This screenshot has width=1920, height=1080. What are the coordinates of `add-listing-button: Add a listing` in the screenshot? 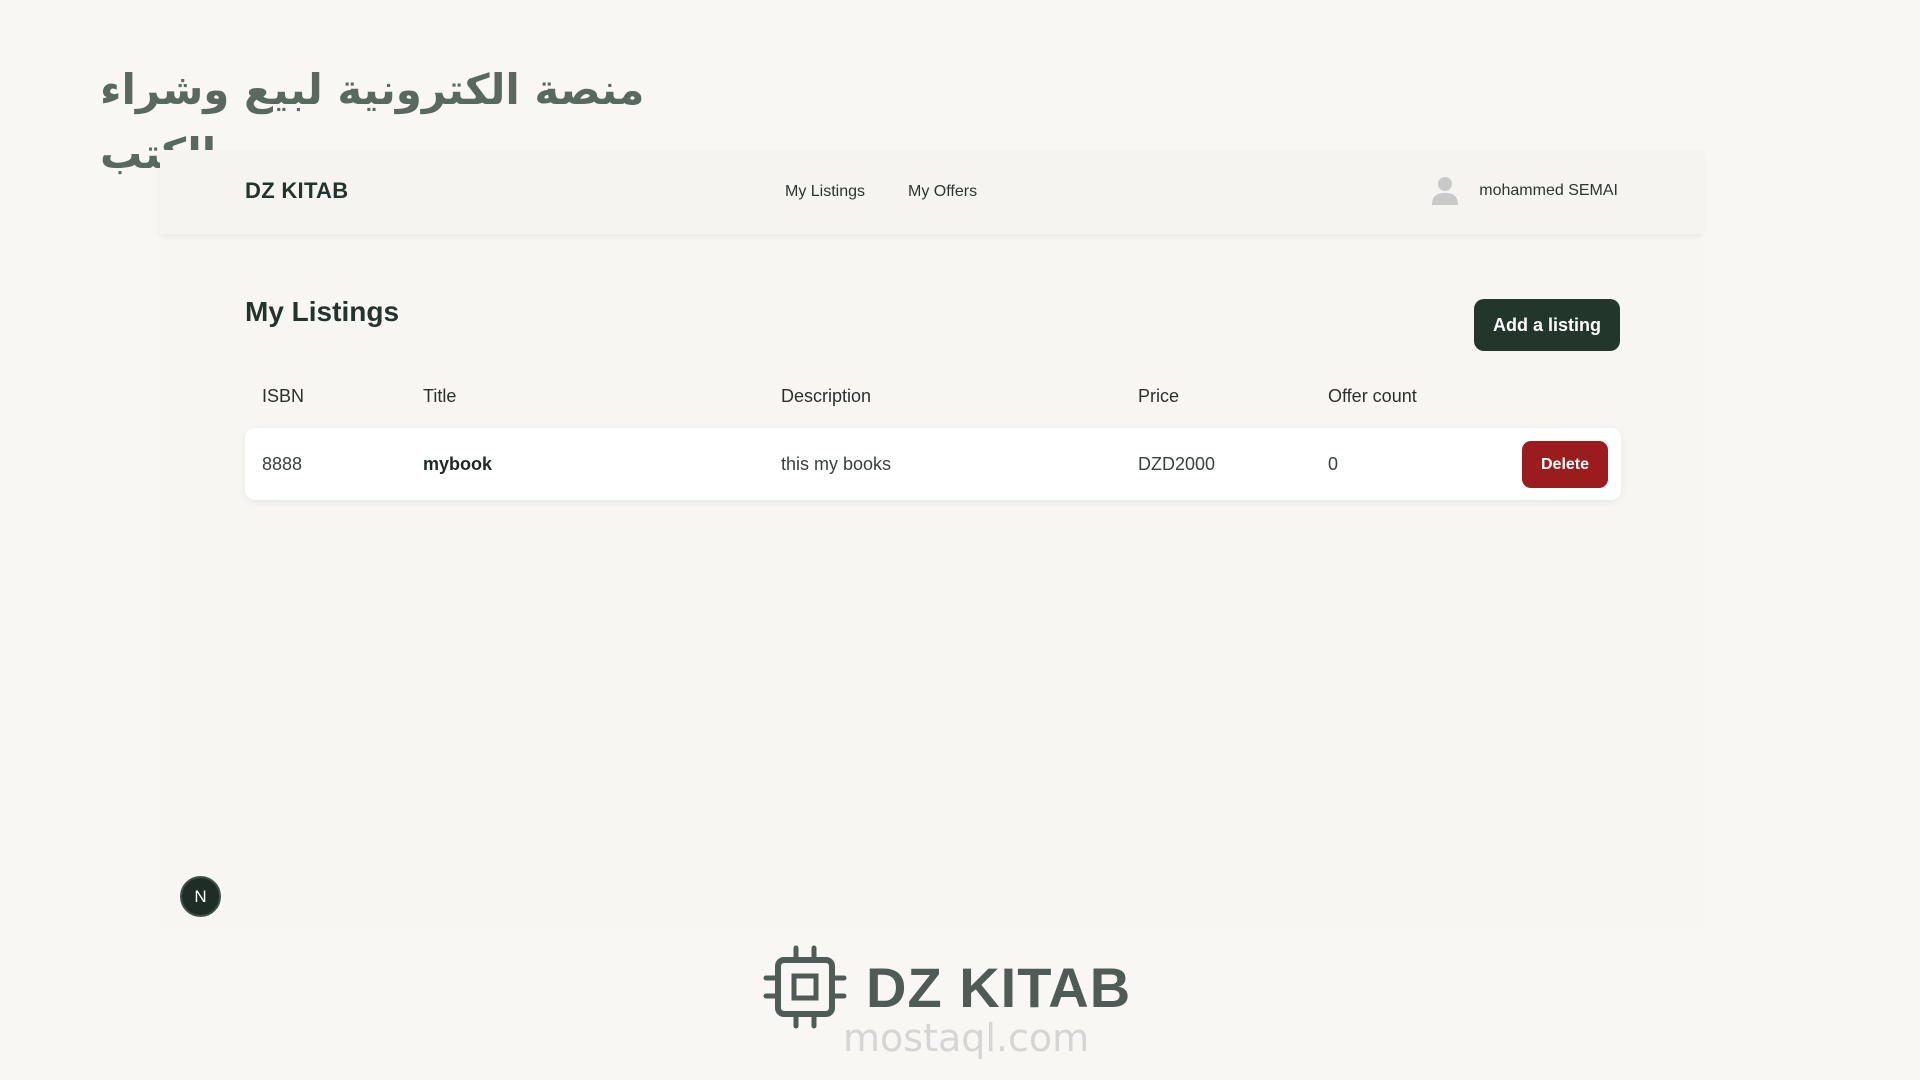 It's located at (1547, 325).